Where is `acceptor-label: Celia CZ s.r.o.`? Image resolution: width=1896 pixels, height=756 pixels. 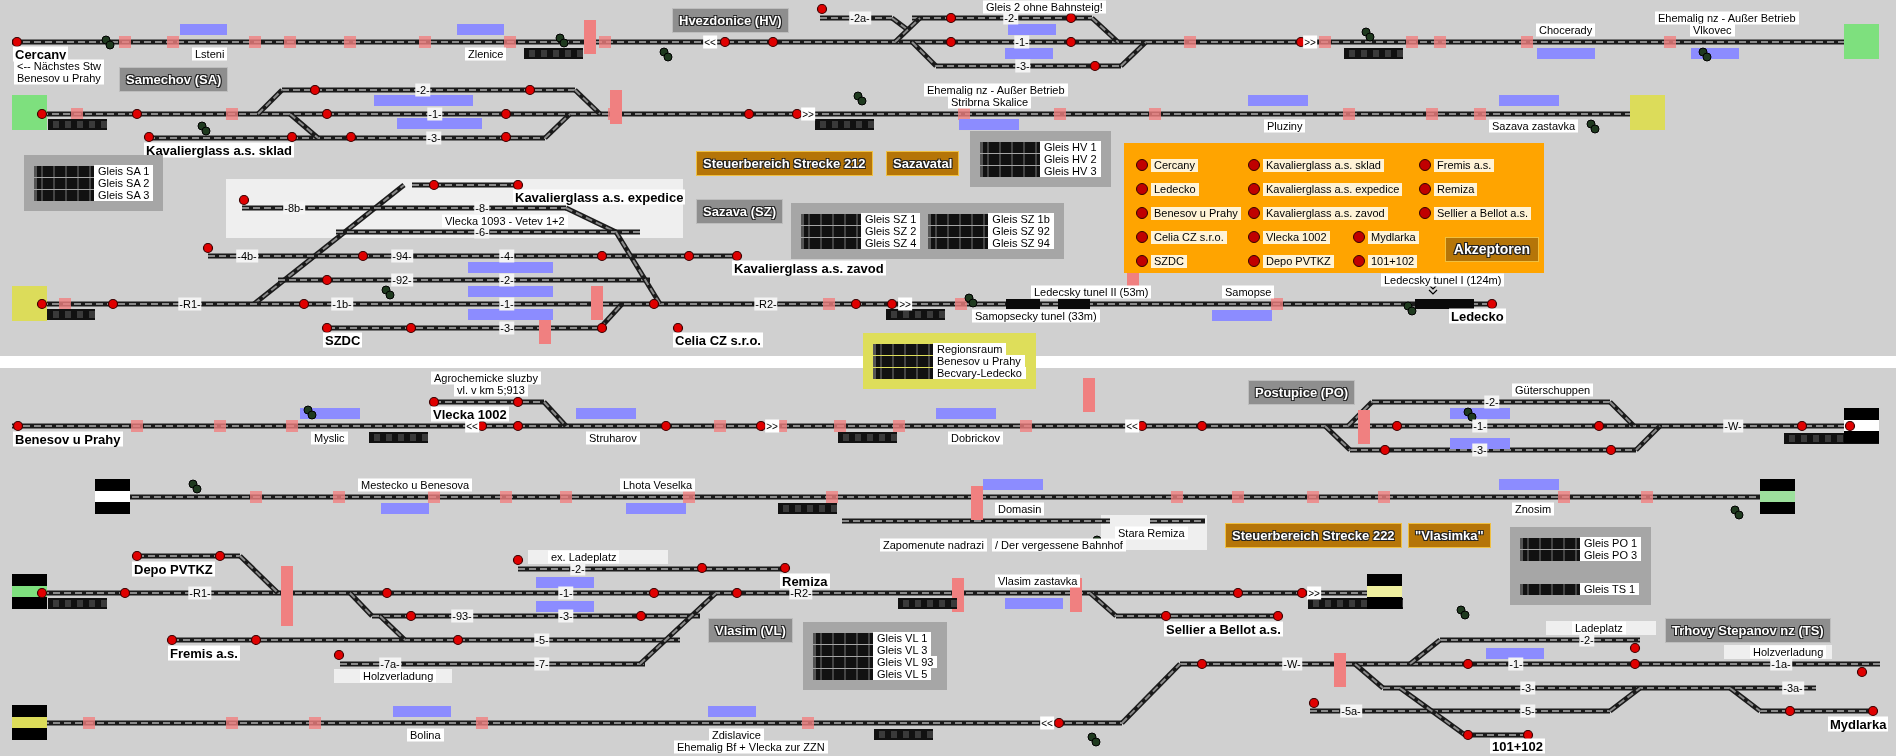
acceptor-label: Celia CZ s.r.o. is located at coordinates (1189, 237).